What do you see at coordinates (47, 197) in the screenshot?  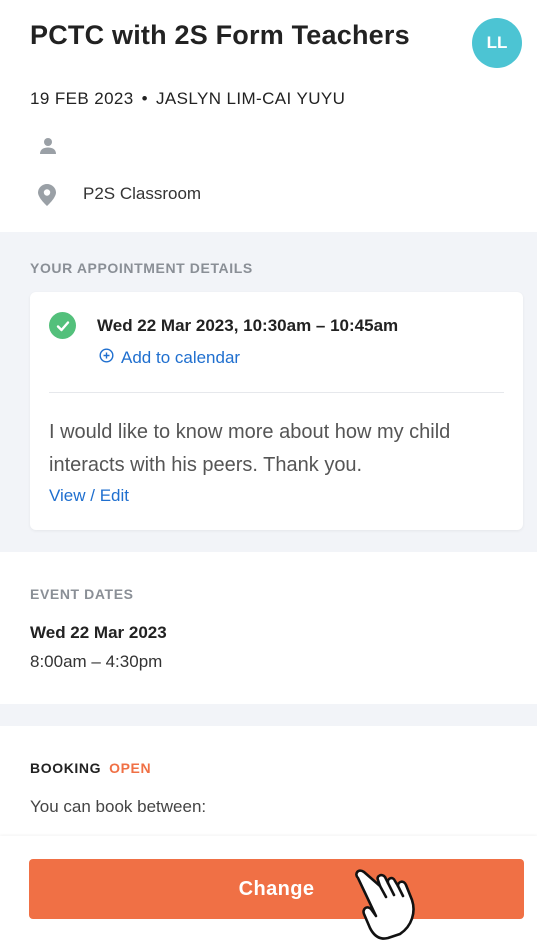 I see `location-pin-icon` at bounding box center [47, 197].